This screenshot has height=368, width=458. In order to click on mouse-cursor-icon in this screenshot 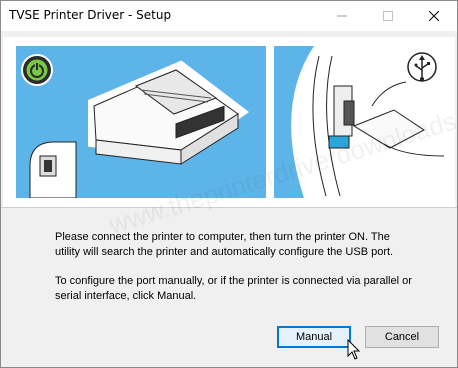, I will do `click(354, 349)`.